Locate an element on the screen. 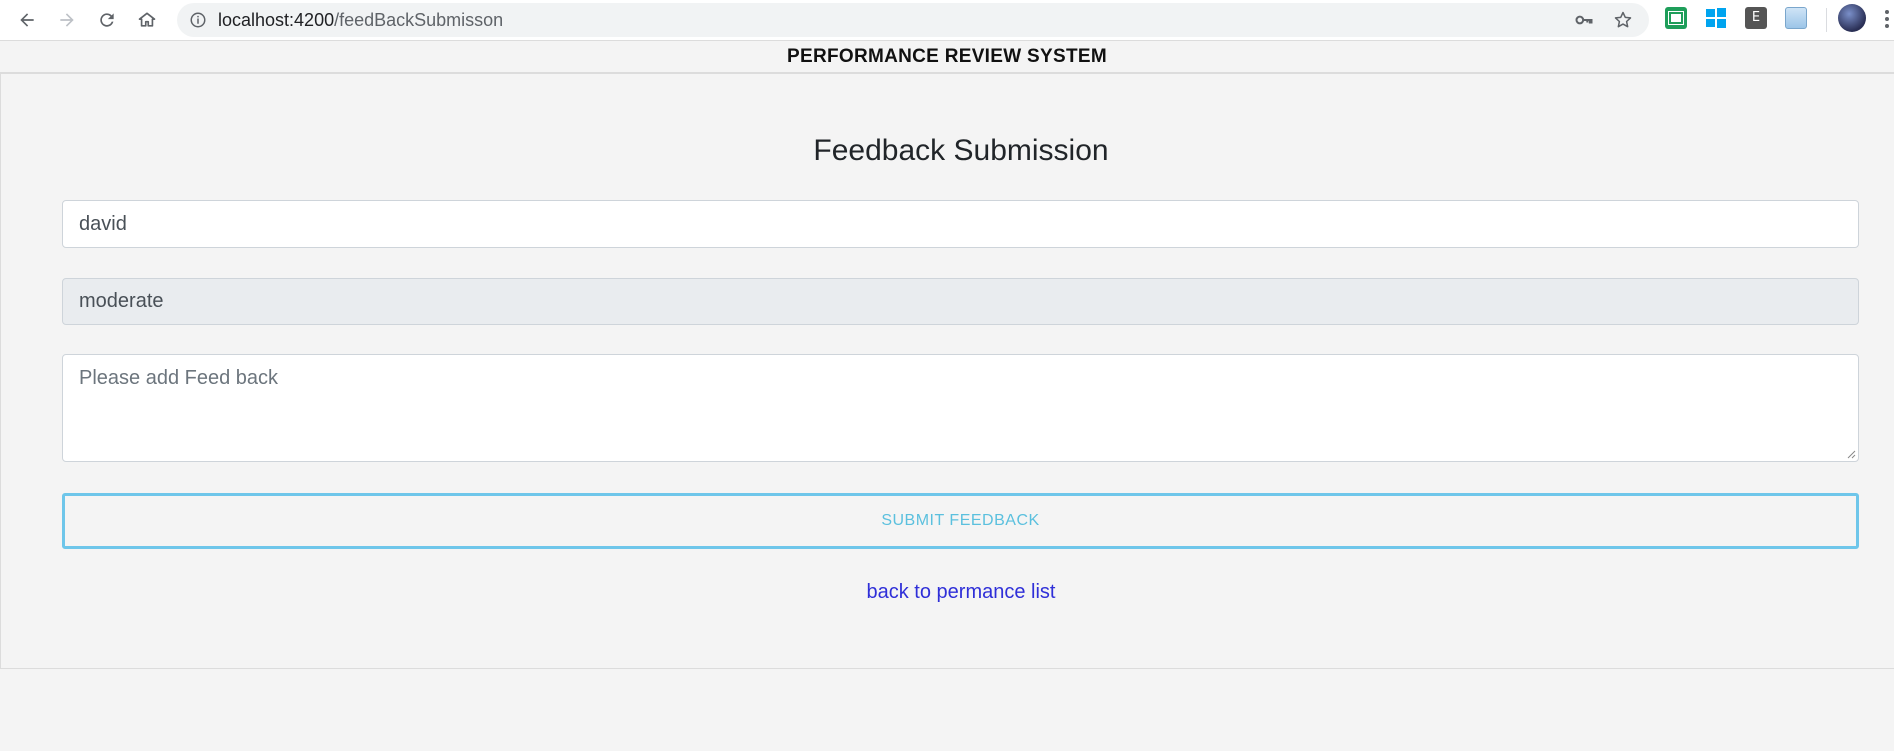  home-icon is located at coordinates (147, 20).